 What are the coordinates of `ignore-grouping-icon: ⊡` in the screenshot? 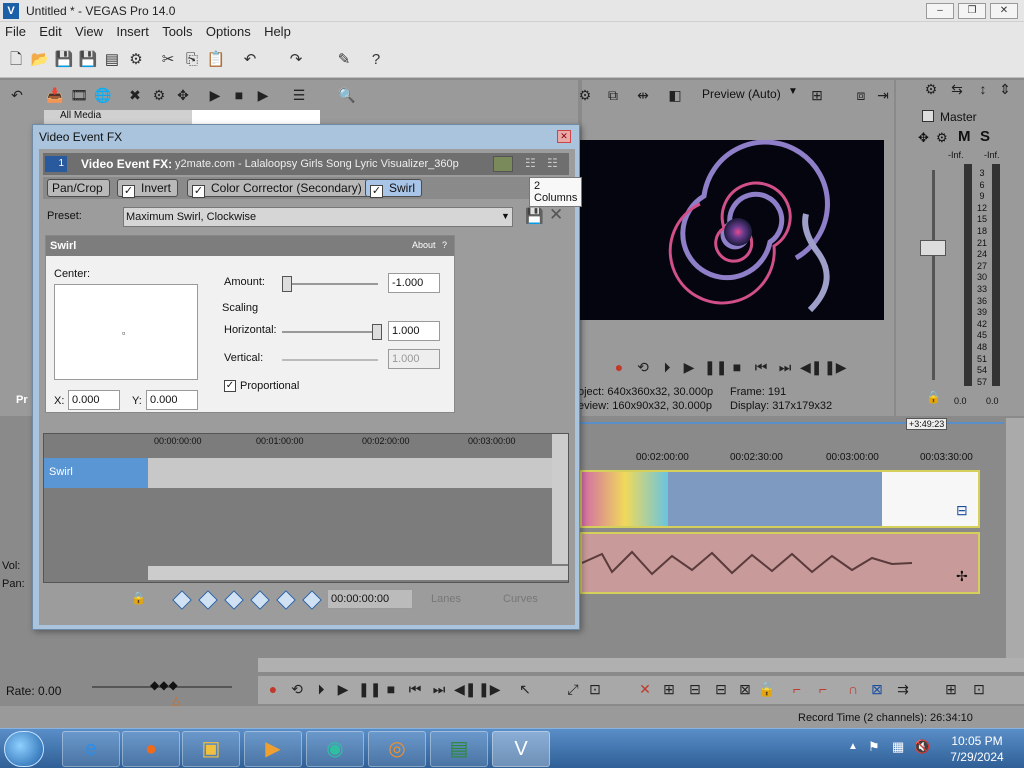 It's located at (979, 689).